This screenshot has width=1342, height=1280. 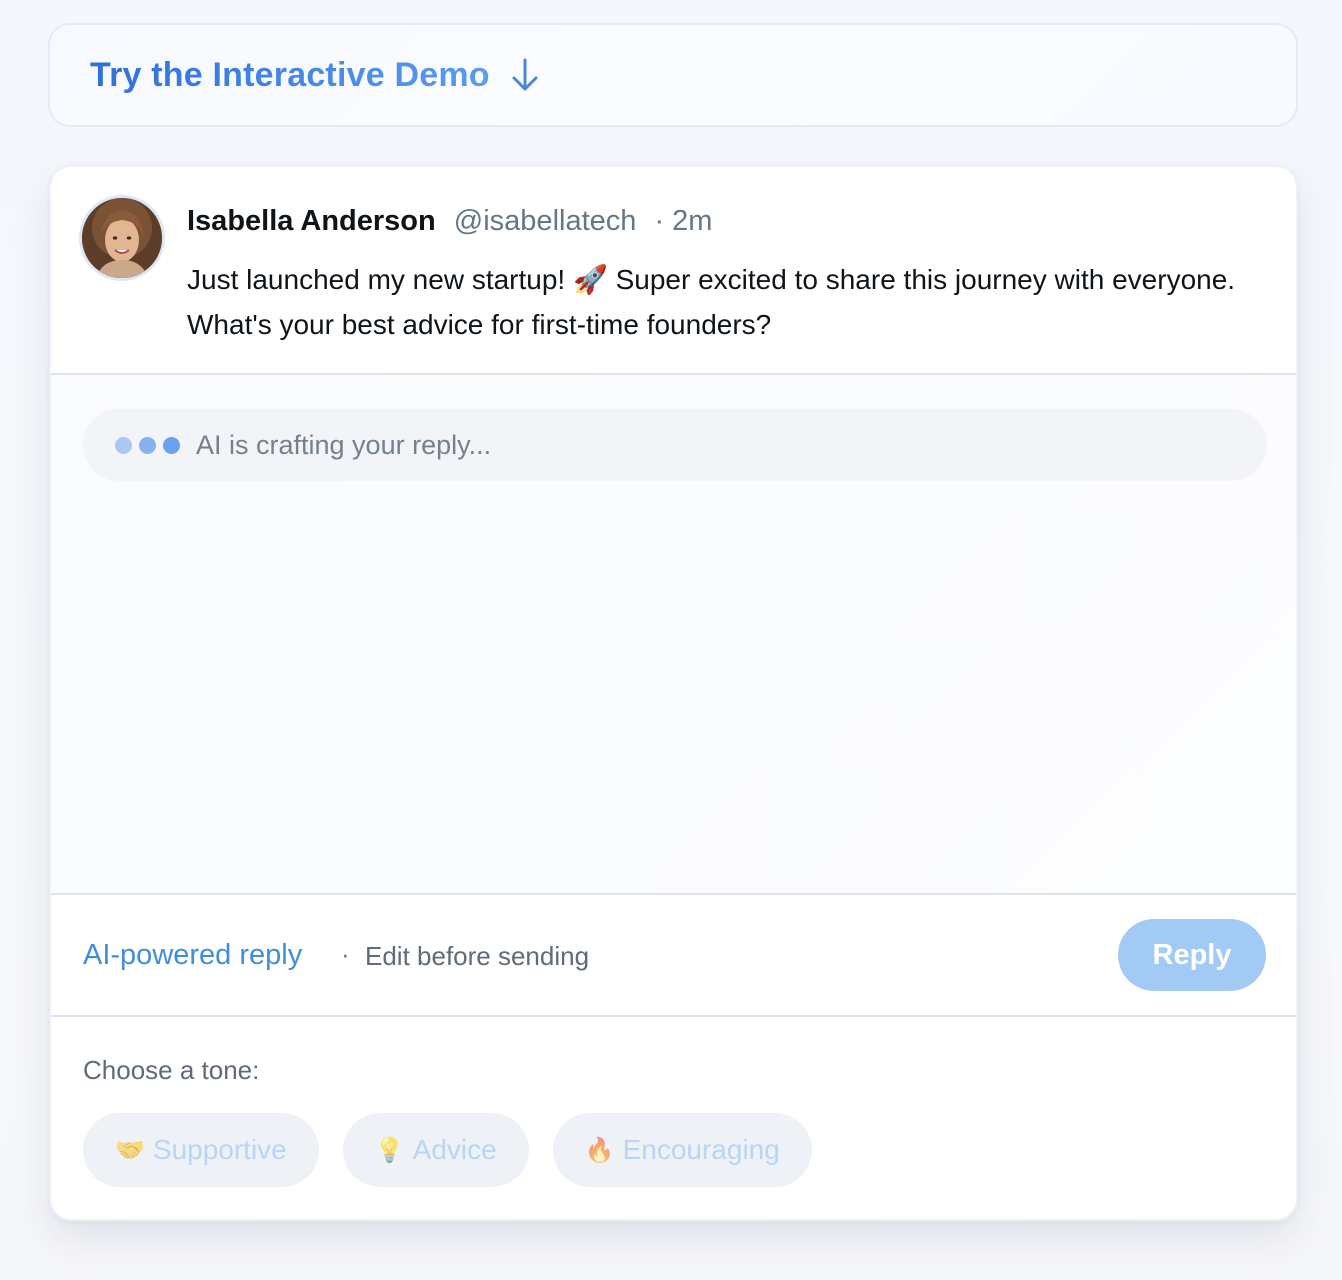 I want to click on reply-button: Reply, so click(x=1192, y=955).